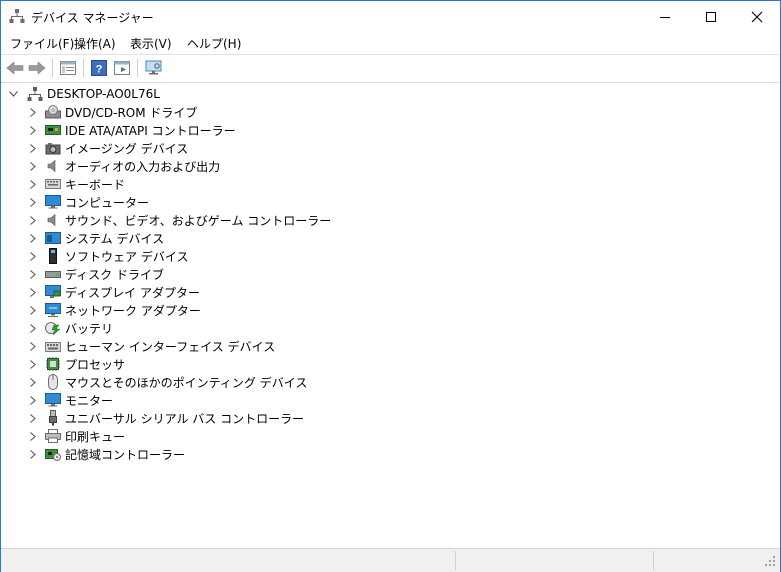 The image size is (781, 572). What do you see at coordinates (99, 68) in the screenshot?
I see `help-button: ?` at bounding box center [99, 68].